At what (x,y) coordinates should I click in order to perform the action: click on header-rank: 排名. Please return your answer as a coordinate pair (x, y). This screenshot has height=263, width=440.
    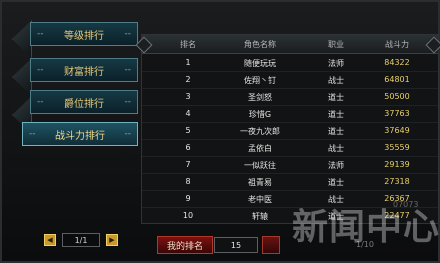
    Looking at the image, I should click on (188, 44).